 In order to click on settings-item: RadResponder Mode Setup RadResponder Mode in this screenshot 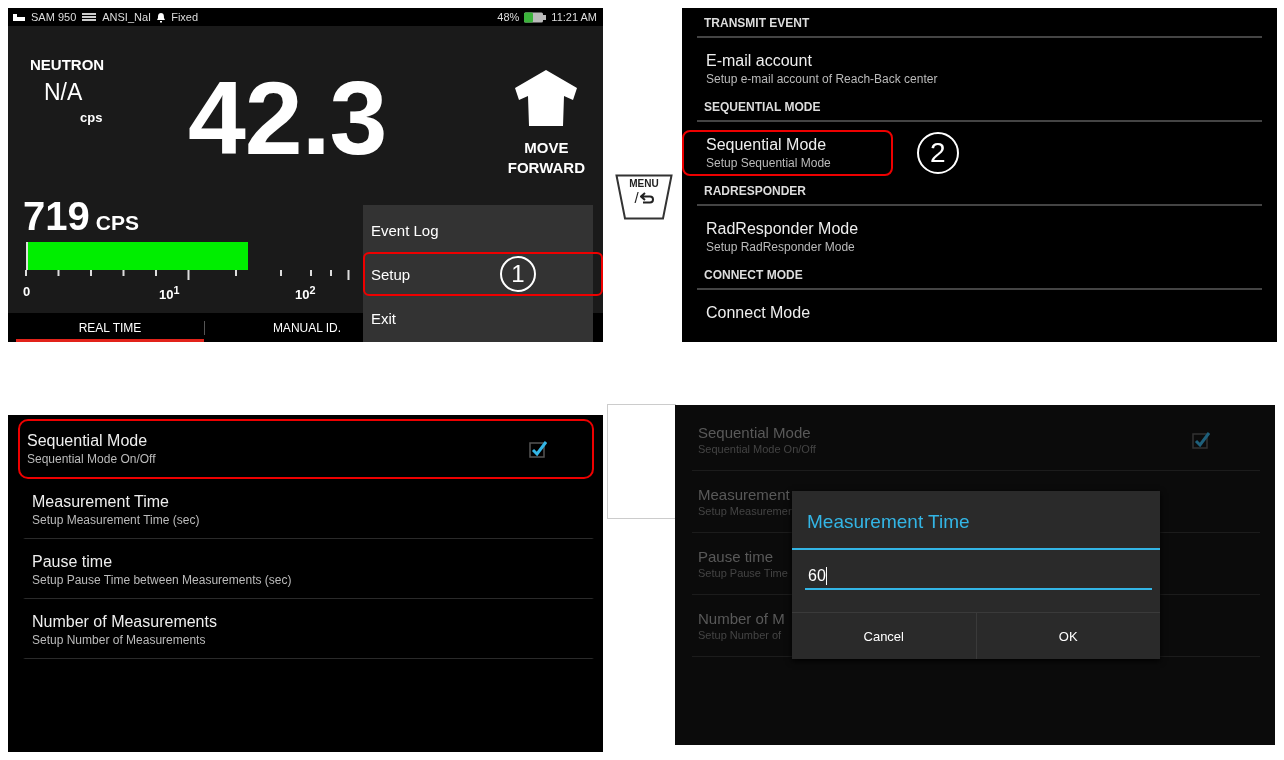, I will do `click(801, 237)`.